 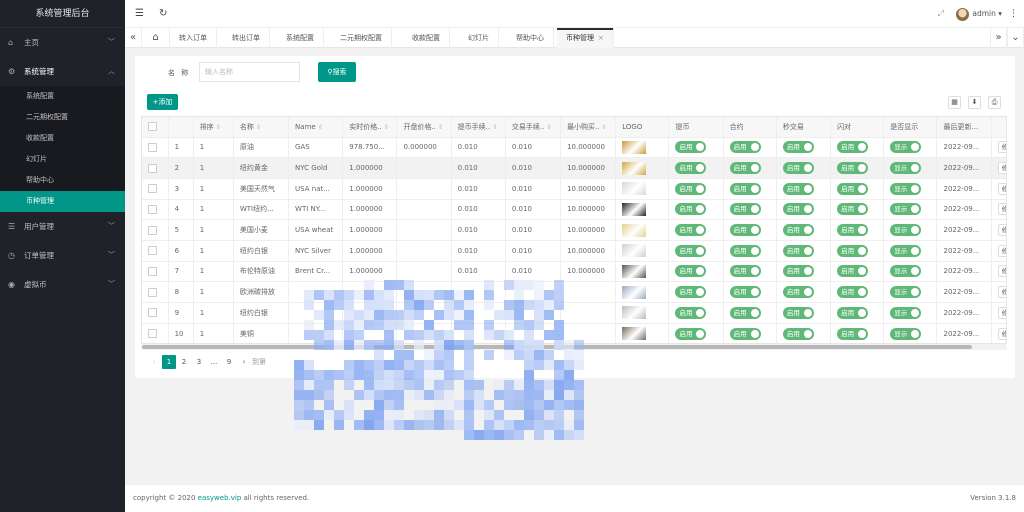 I want to click on page-button: 3, so click(x=199, y=362).